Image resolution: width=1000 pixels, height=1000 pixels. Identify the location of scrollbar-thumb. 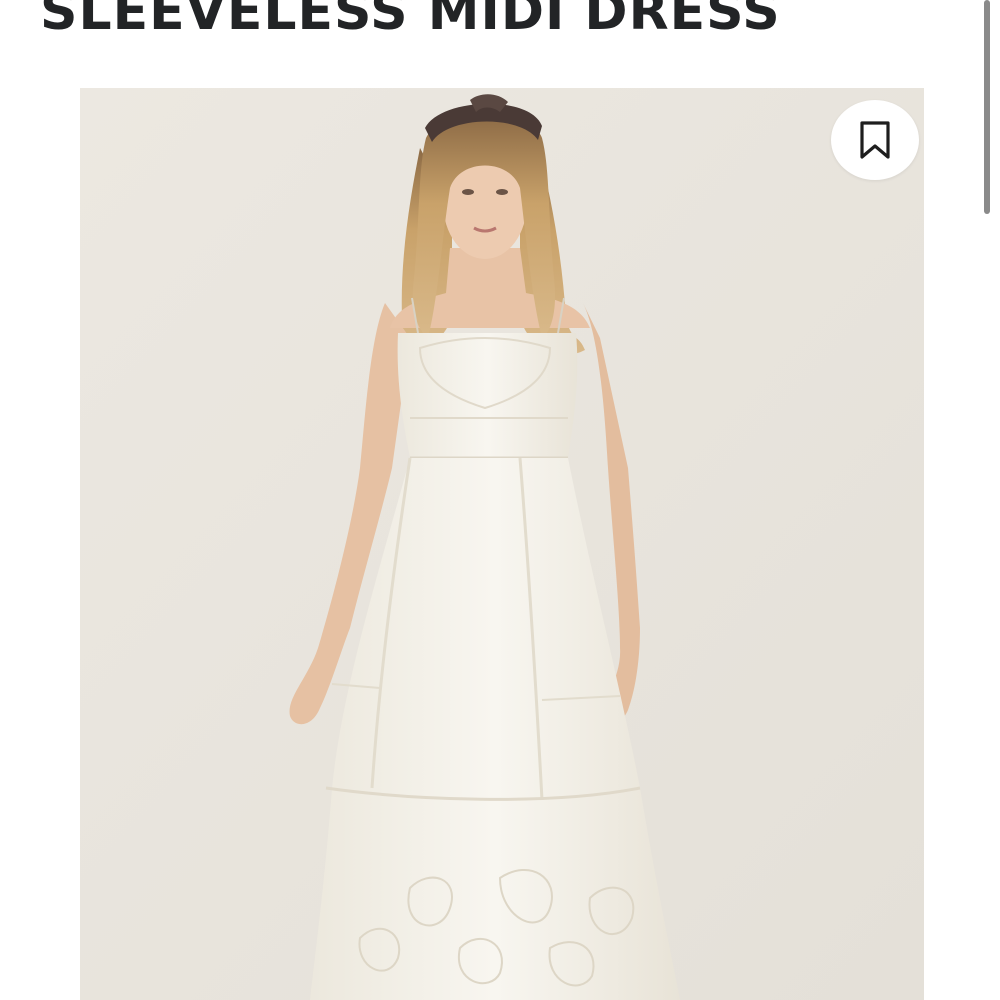
(987, 107).